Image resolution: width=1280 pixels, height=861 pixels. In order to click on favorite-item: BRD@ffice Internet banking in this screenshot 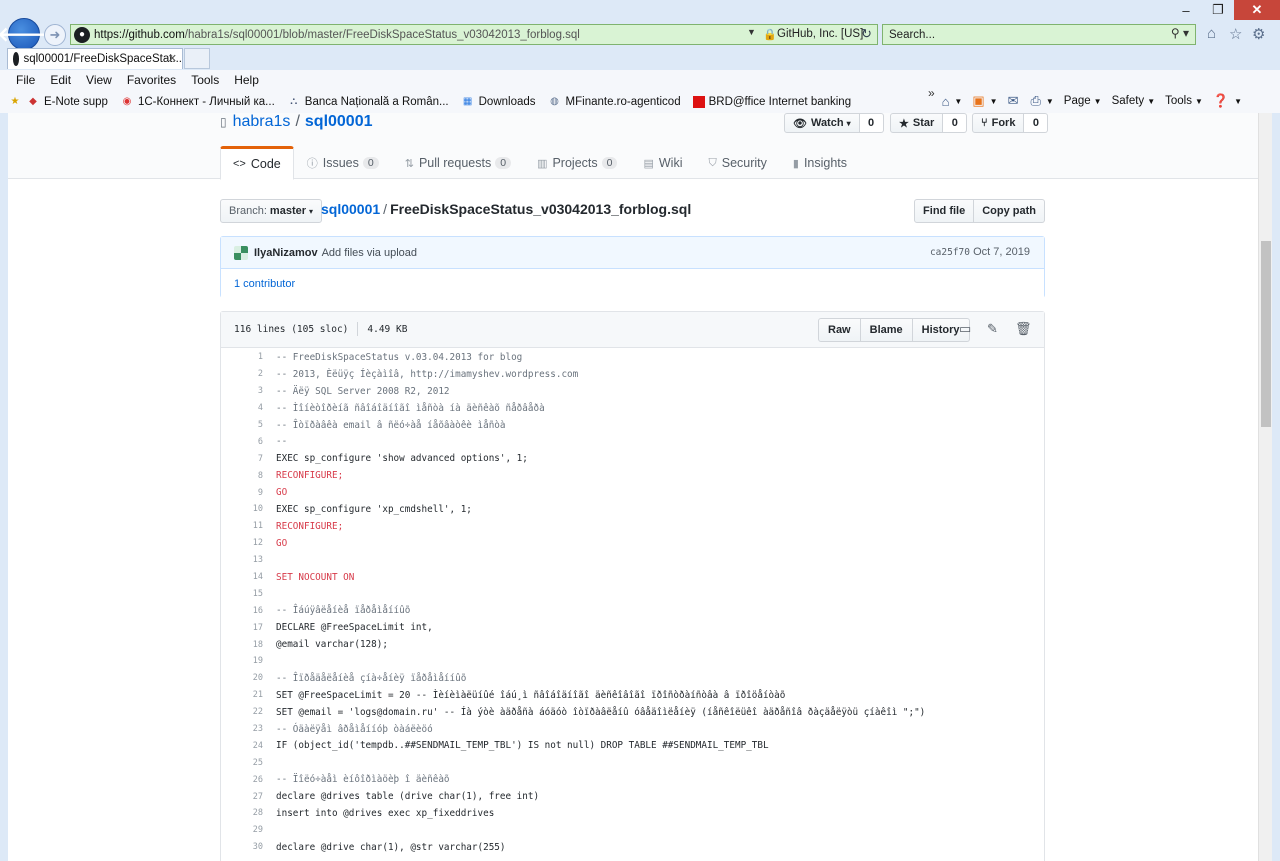, I will do `click(771, 101)`.